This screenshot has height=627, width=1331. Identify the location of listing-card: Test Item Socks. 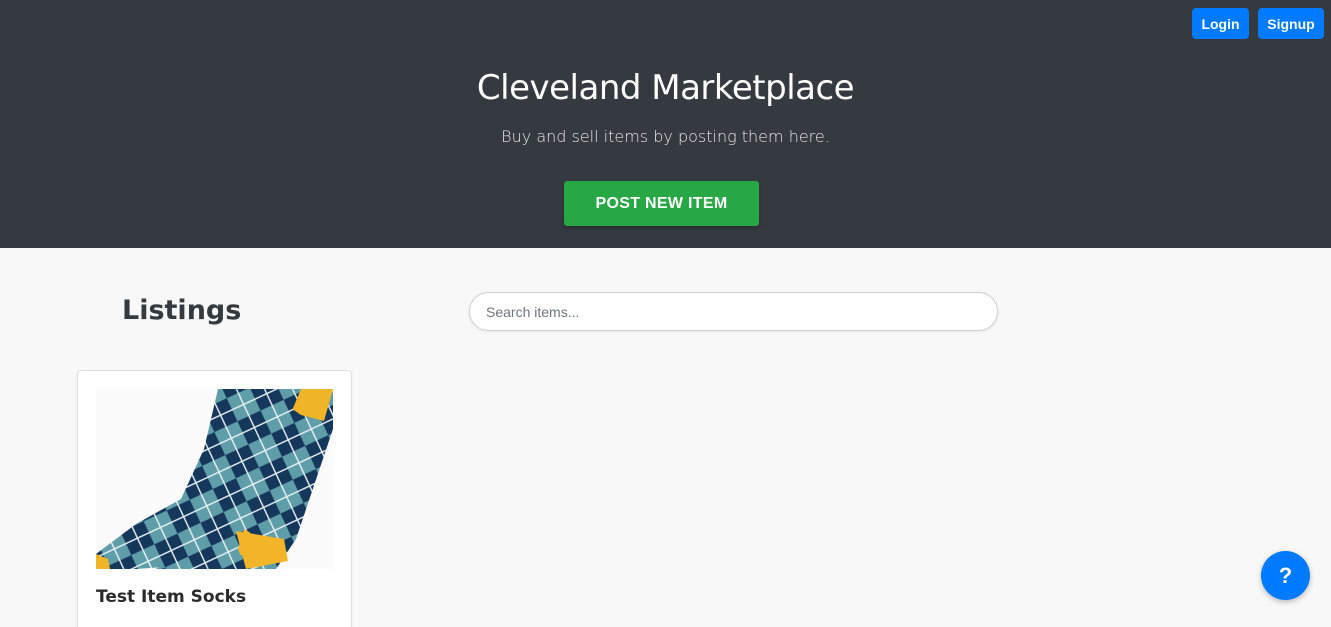
(214, 498).